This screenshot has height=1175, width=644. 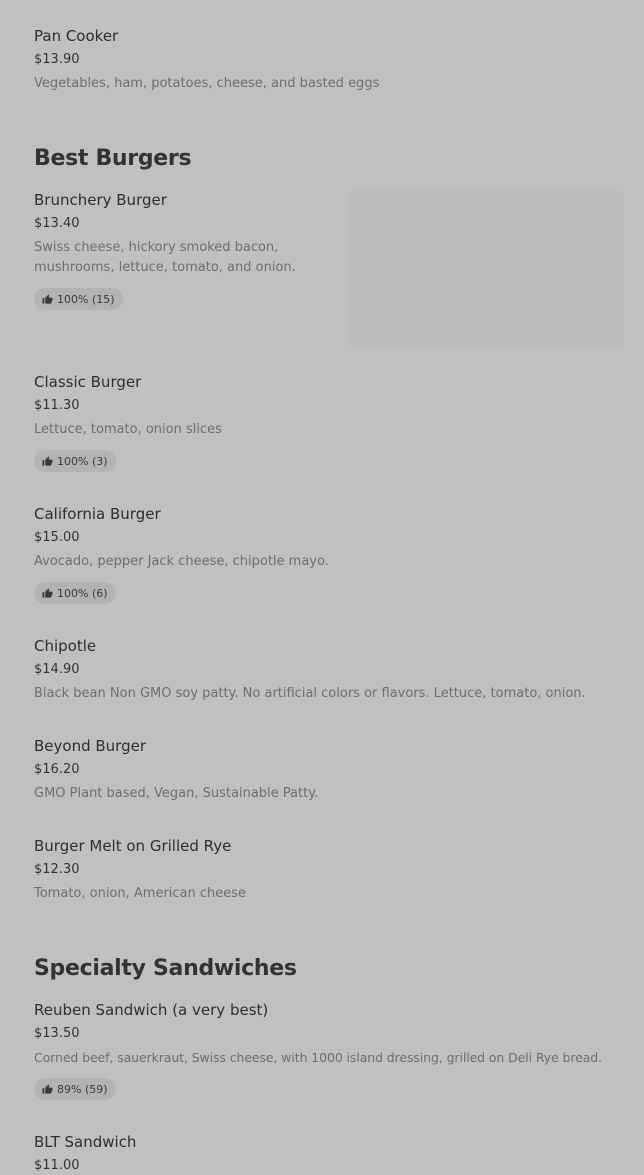 What do you see at coordinates (57, 1033) in the screenshot?
I see `item-price: $13.50` at bounding box center [57, 1033].